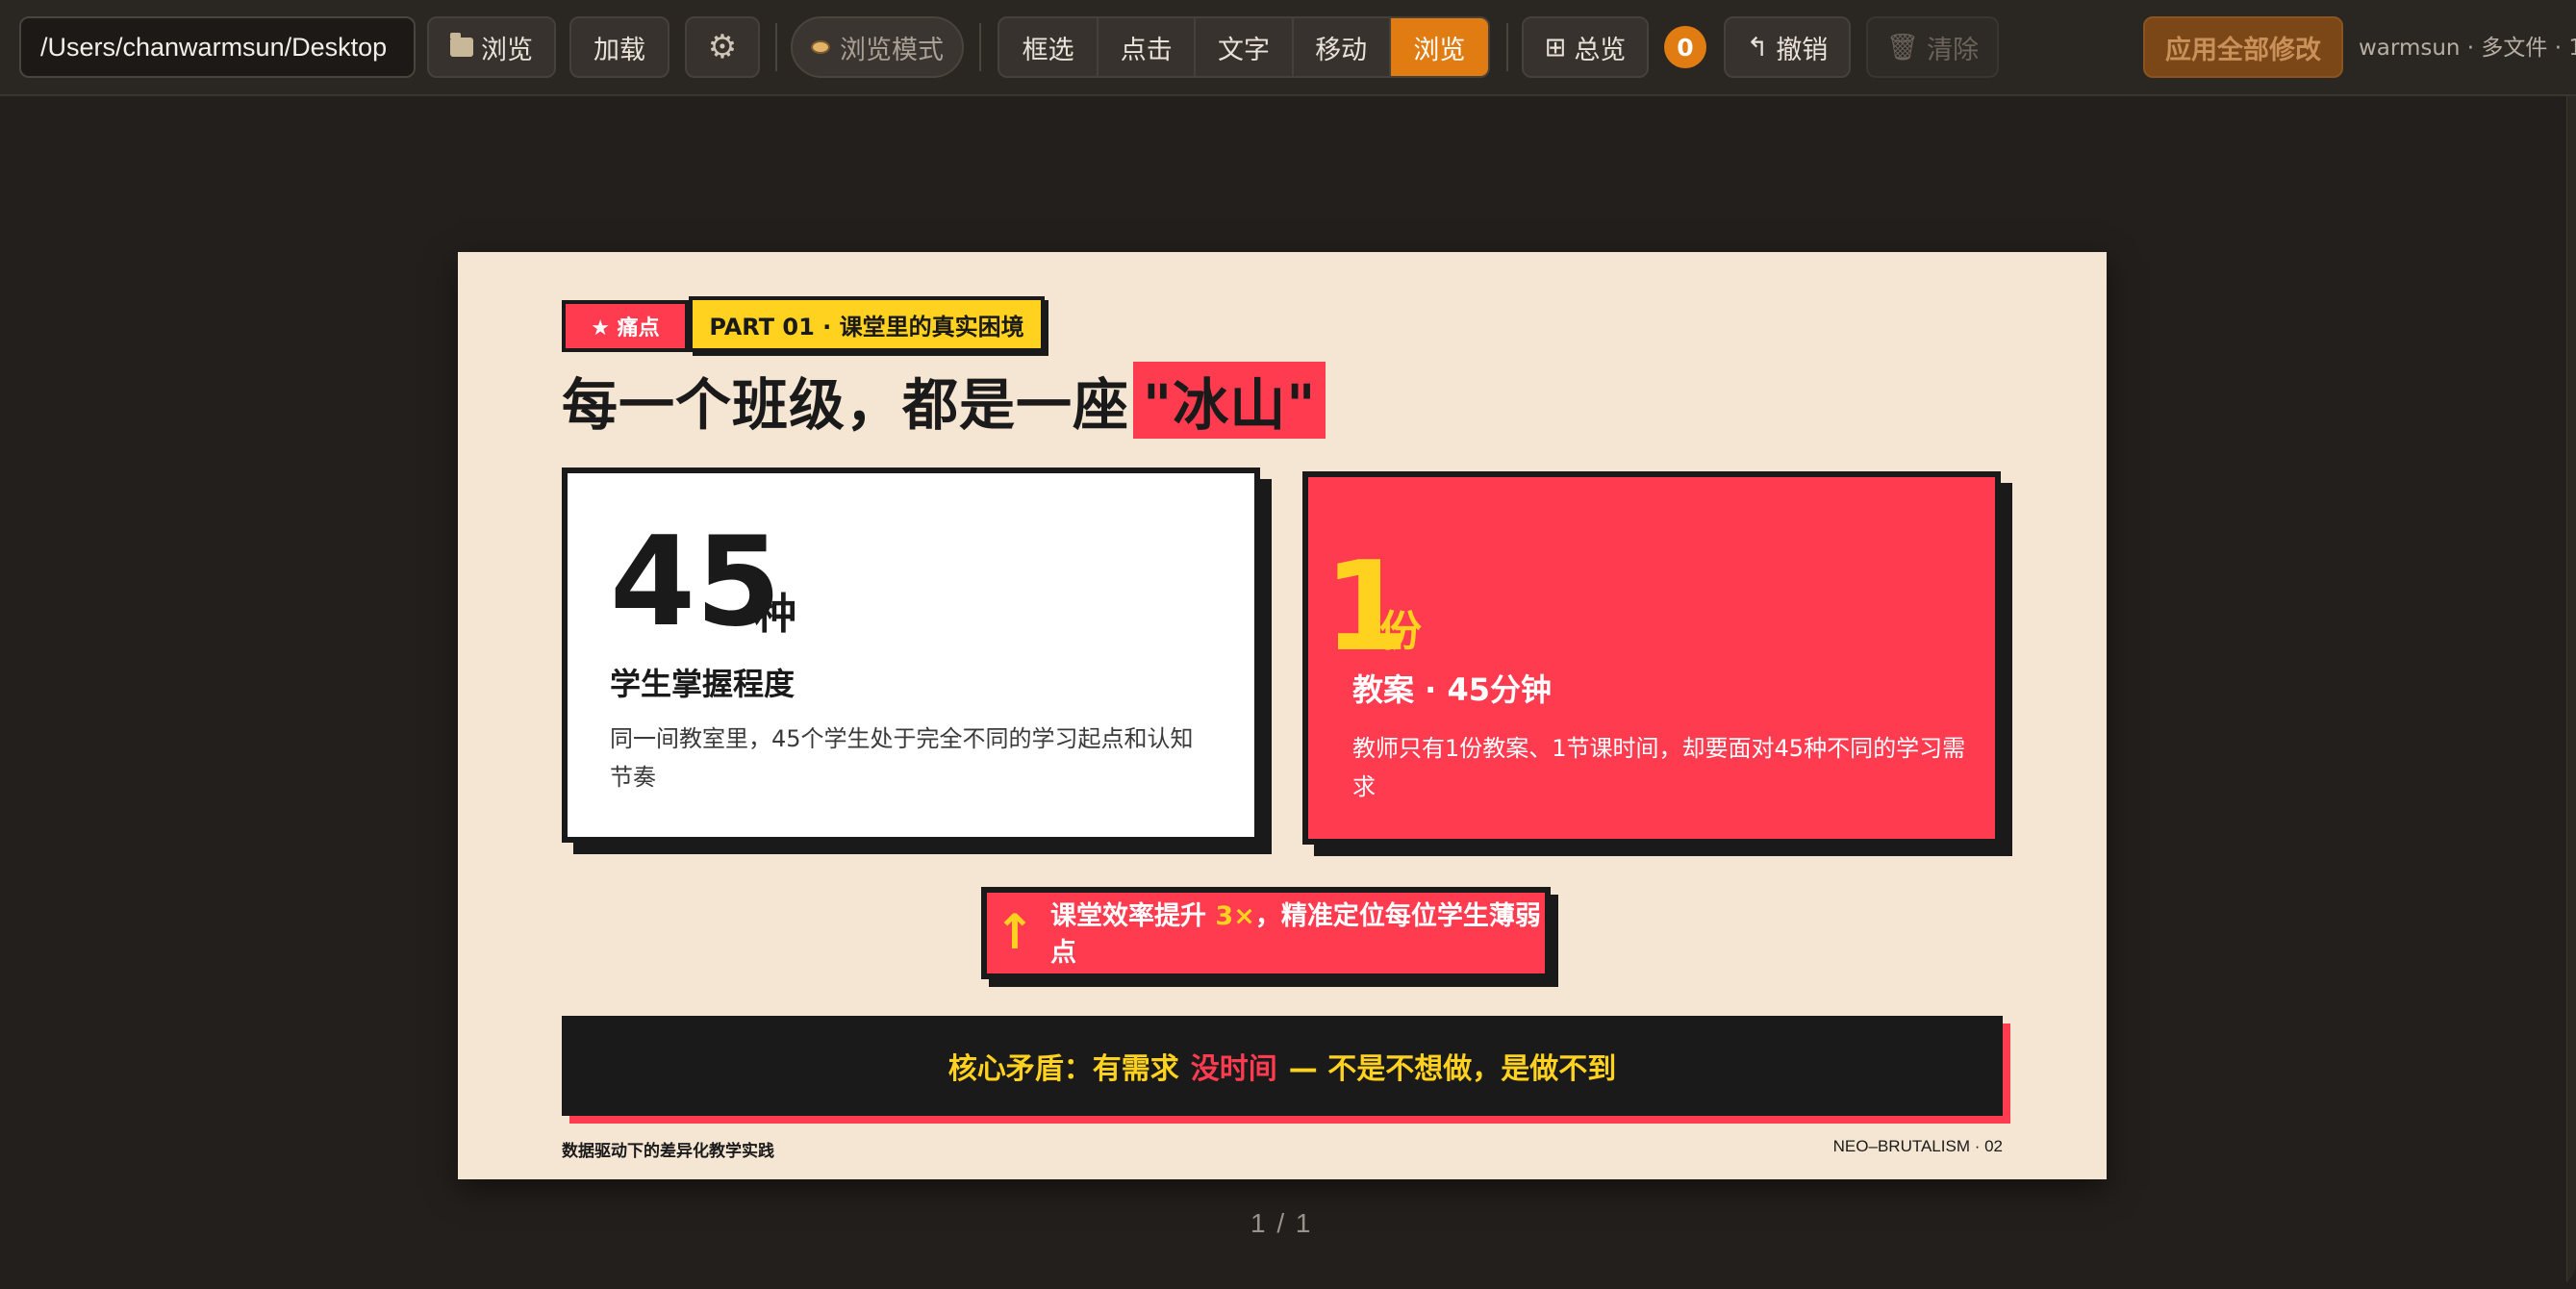 This screenshot has width=2576, height=1289. I want to click on path-input: /Users/chanwarmsun/Desktop, so click(218, 47).